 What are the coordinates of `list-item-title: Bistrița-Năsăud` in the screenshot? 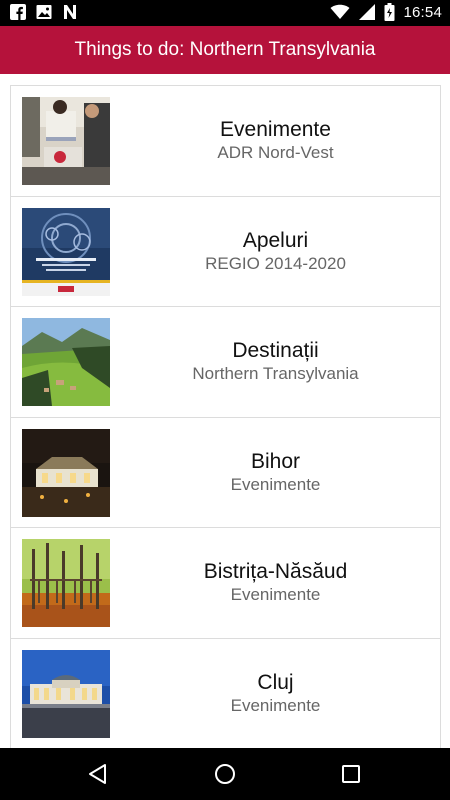 It's located at (275, 572).